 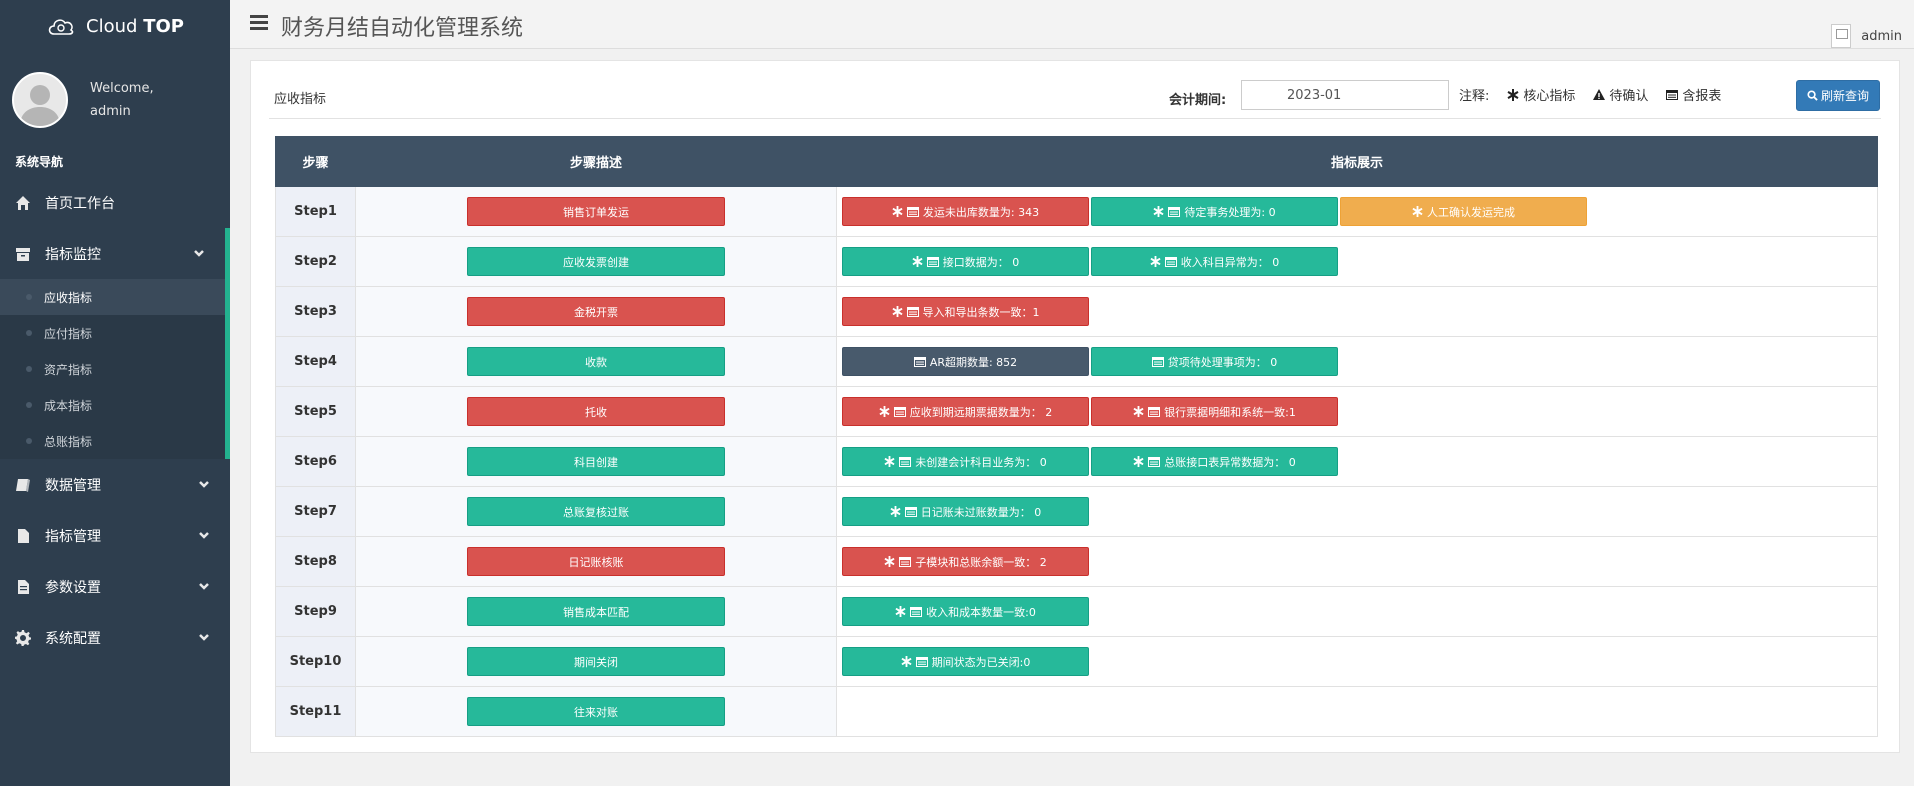 I want to click on indicator-button: 未创建会计科目业务为： 0, so click(x=965, y=461).